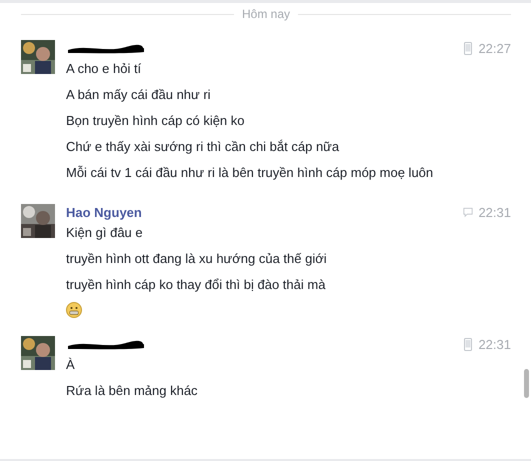 The height and width of the screenshot is (461, 531). Describe the element at coordinates (104, 68) in the screenshot. I see `message-text: A cho e hỏi tí` at that location.